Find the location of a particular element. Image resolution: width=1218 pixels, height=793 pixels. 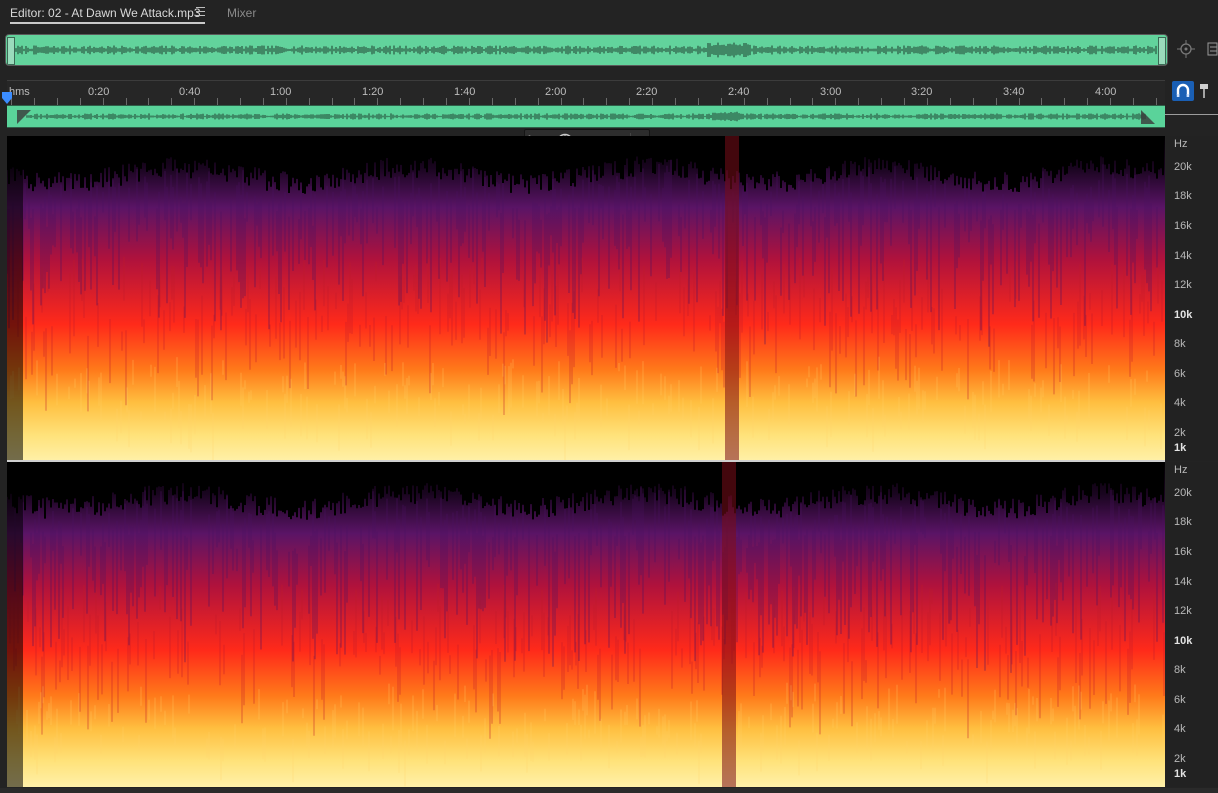

playhead-icon is located at coordinates (7, 98).